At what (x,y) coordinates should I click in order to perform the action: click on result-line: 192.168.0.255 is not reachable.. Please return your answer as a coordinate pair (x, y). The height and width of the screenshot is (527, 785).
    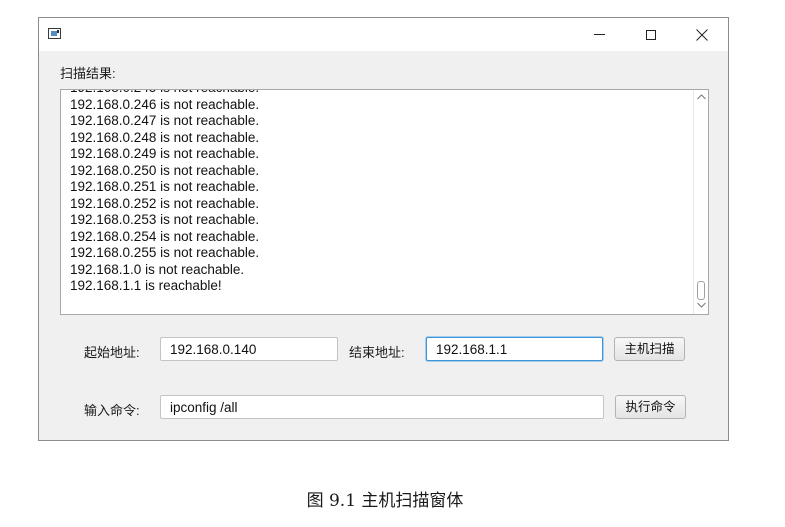
    Looking at the image, I should click on (165, 252).